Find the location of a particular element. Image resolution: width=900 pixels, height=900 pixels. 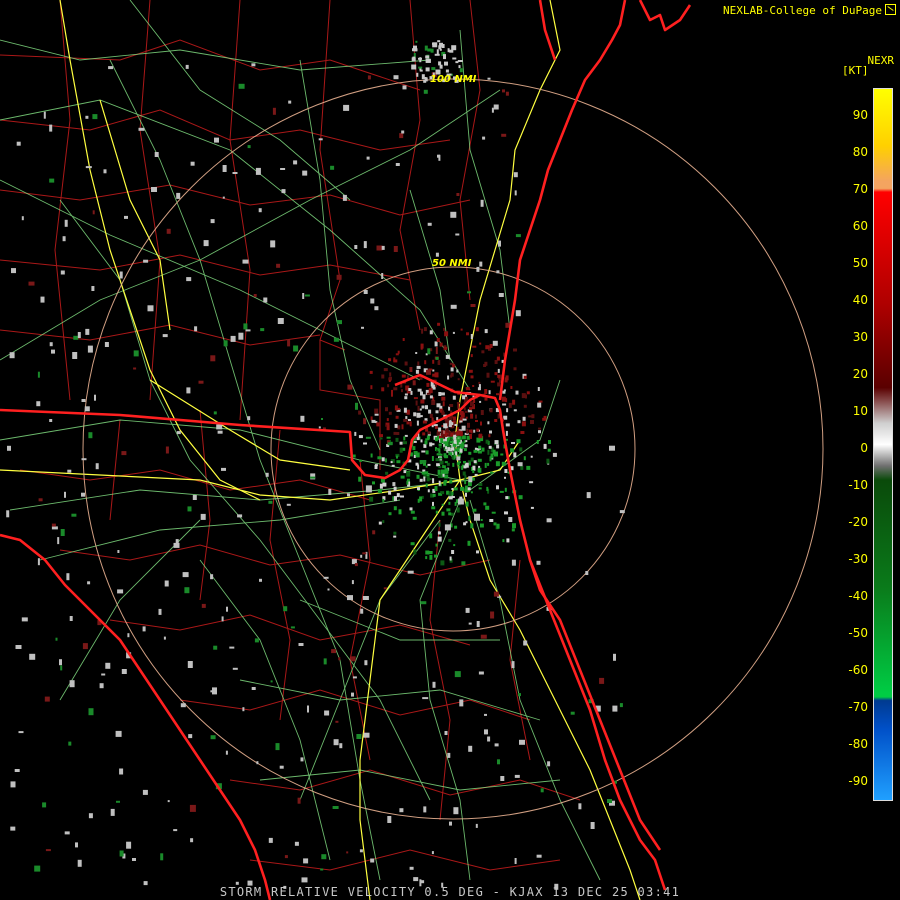

legend-tick: -30 is located at coordinates (858, 559).